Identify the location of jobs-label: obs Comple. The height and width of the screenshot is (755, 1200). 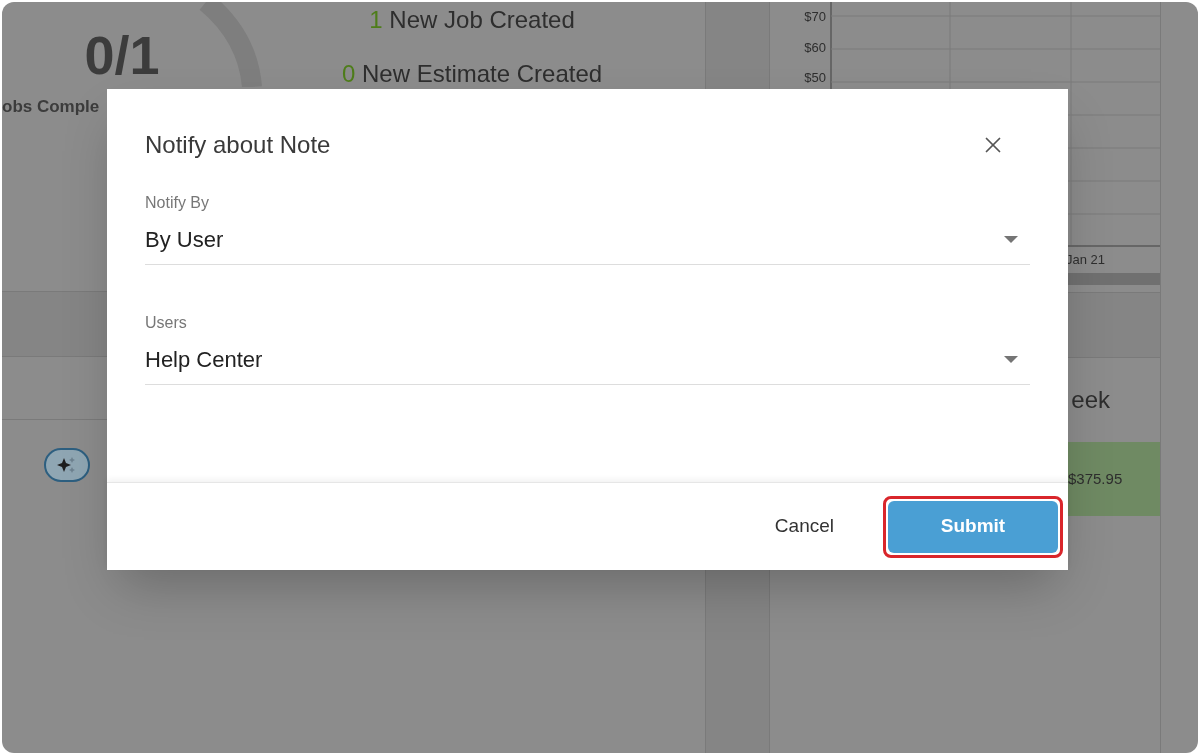
(51, 107).